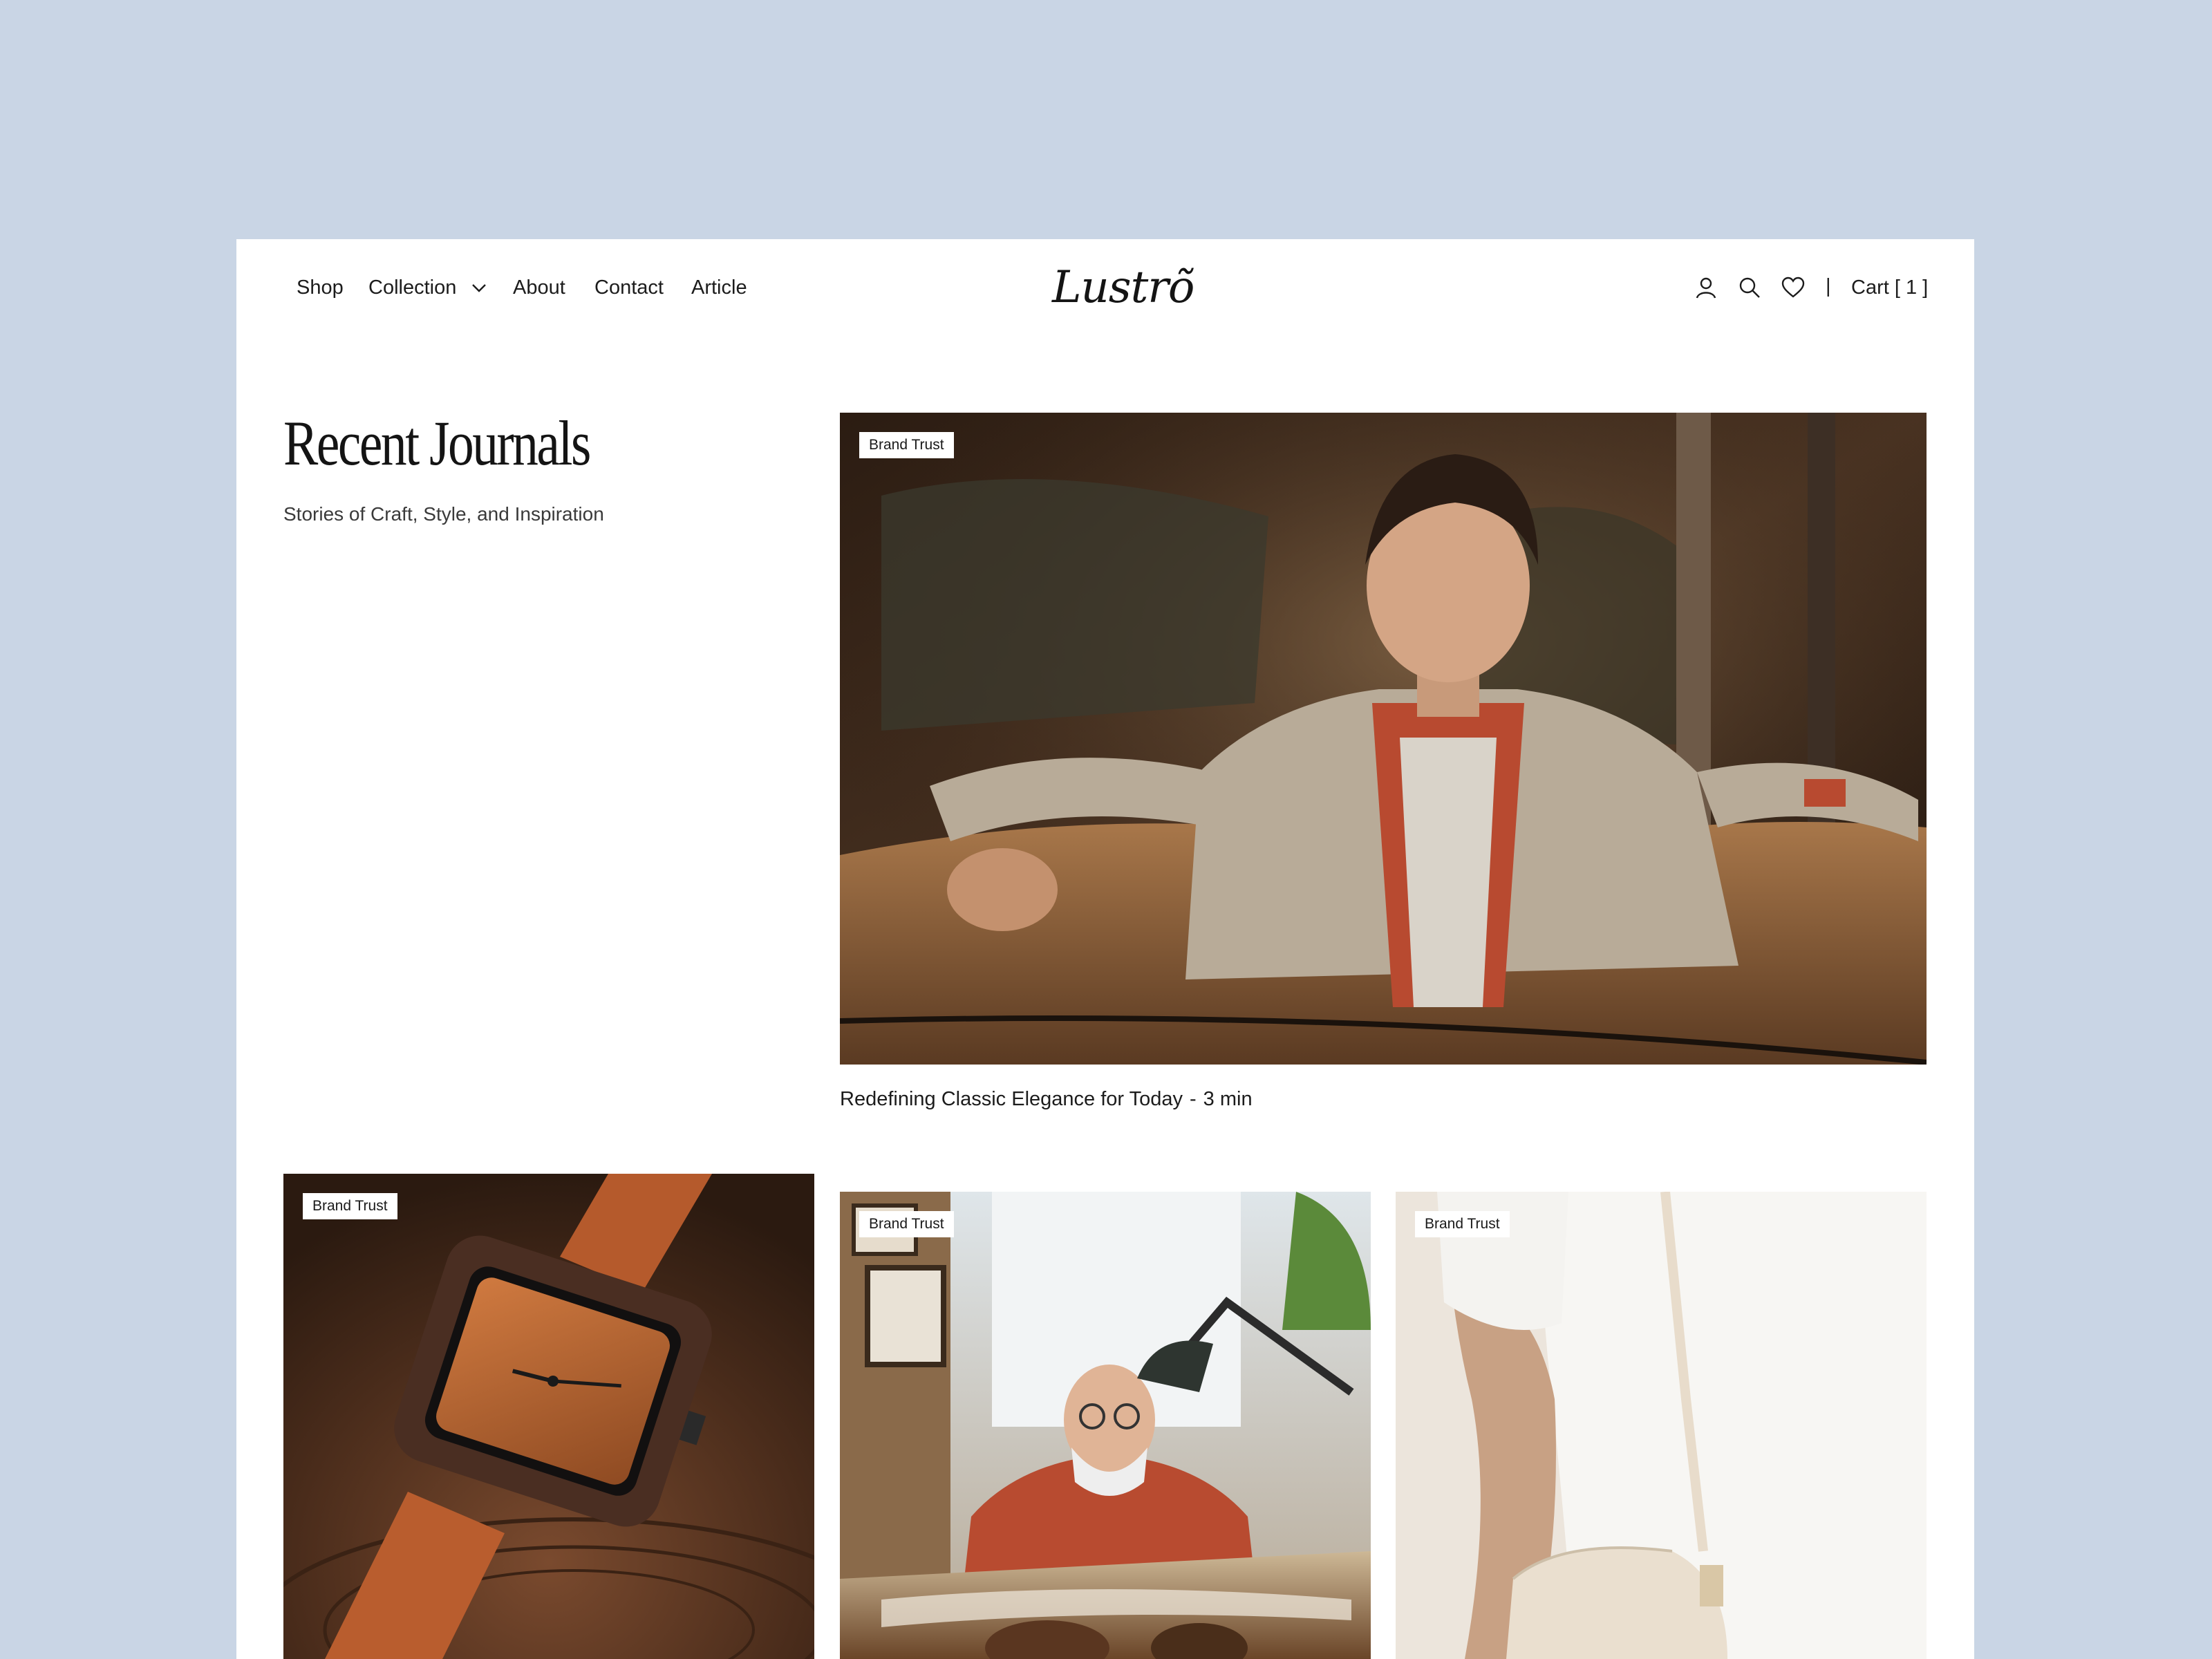 This screenshot has height=1659, width=2212. I want to click on heart-icon, so click(1793, 287).